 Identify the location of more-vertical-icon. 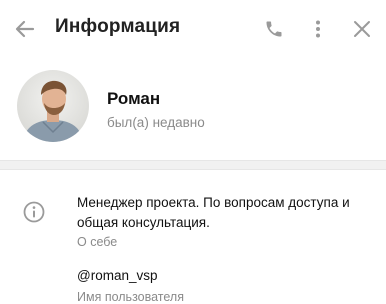
(318, 29).